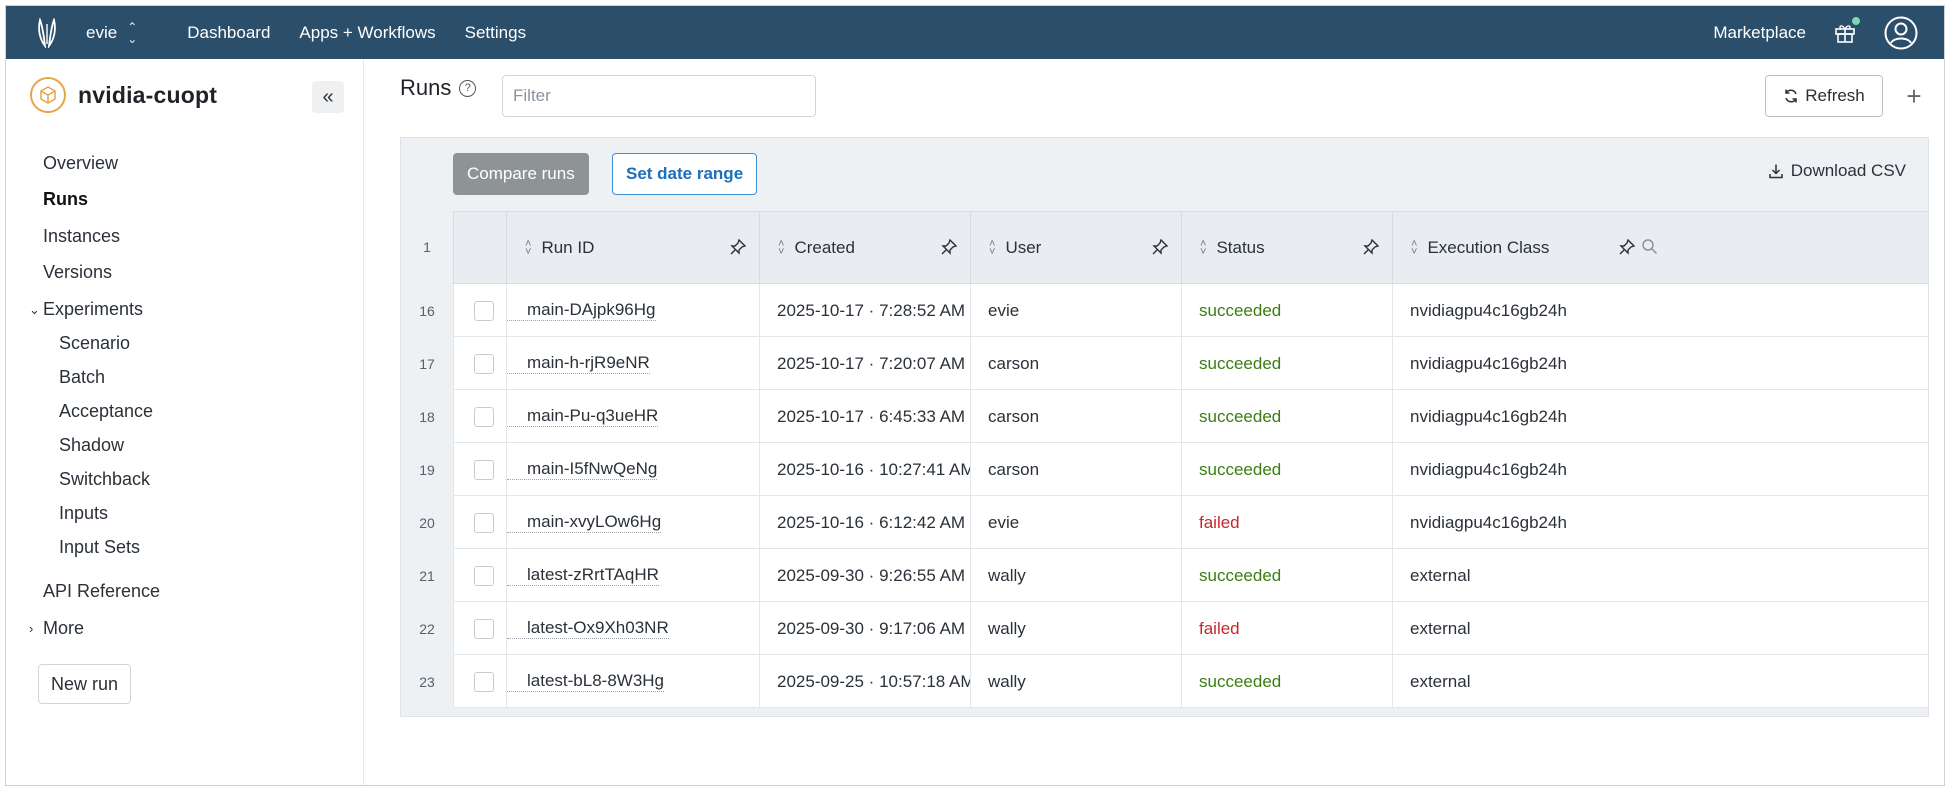 The height and width of the screenshot is (791, 1950). I want to click on run-id-cell: main-Pu-q3ueHR, so click(632, 416).